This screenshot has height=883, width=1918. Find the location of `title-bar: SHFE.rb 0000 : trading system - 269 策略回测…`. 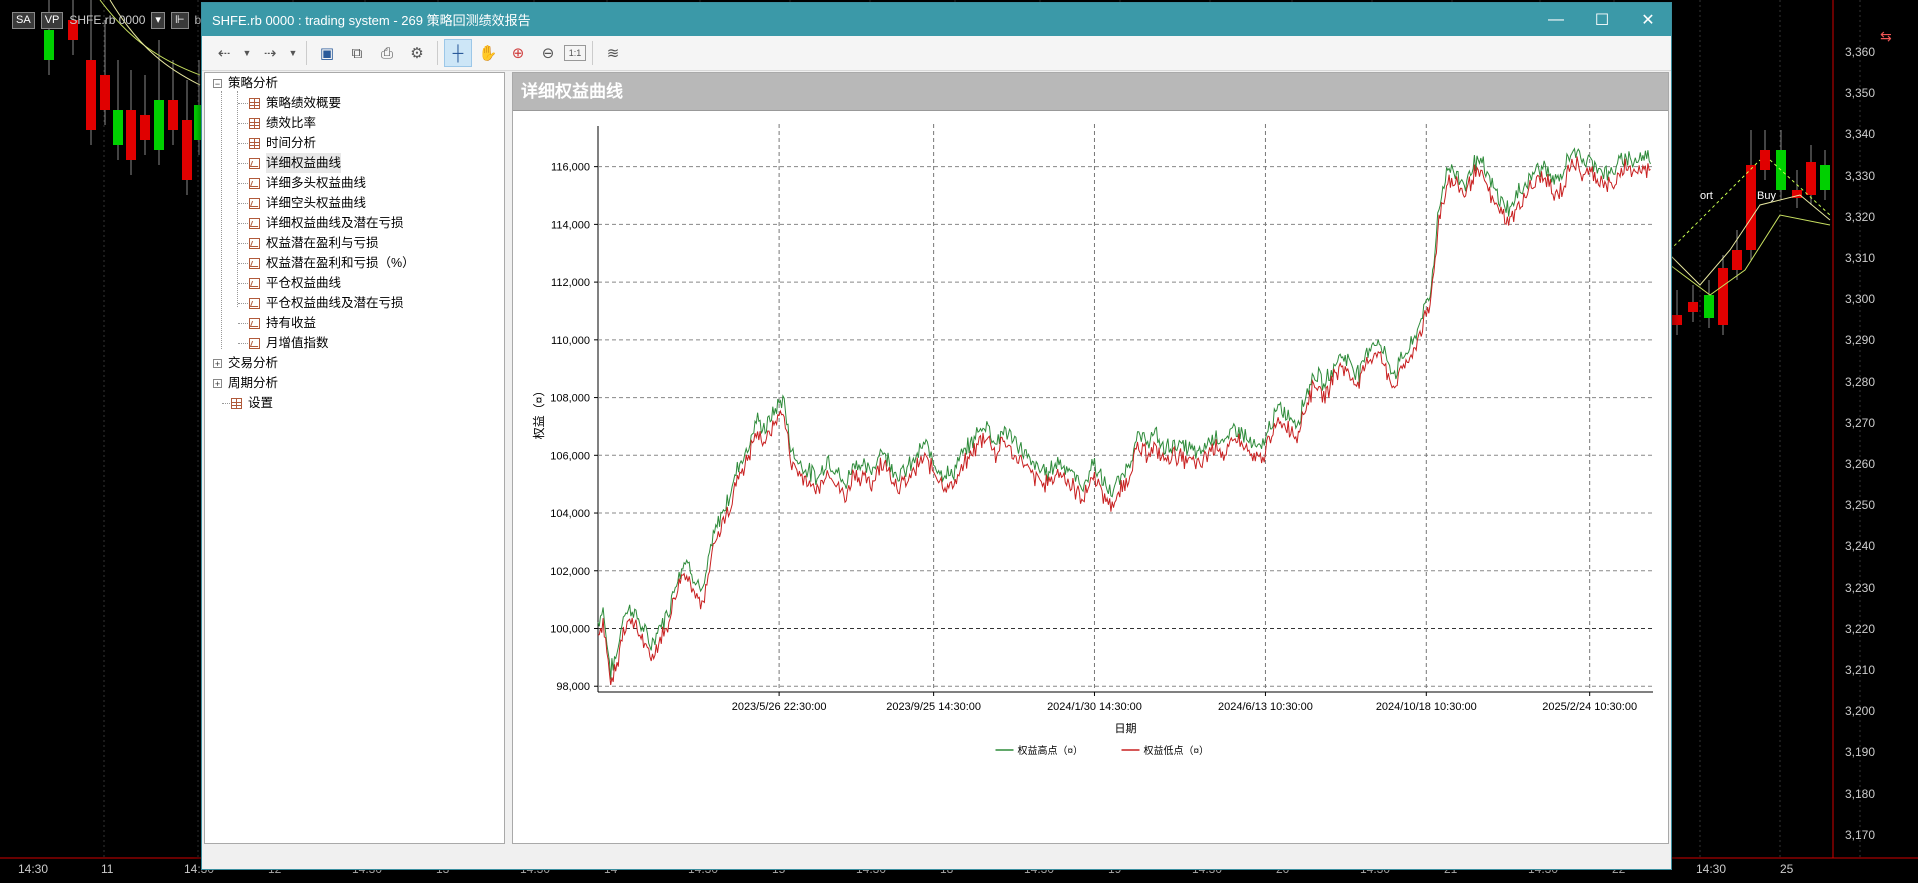

title-bar: SHFE.rb 0000 : trading system - 269 策略回测… is located at coordinates (936, 19).